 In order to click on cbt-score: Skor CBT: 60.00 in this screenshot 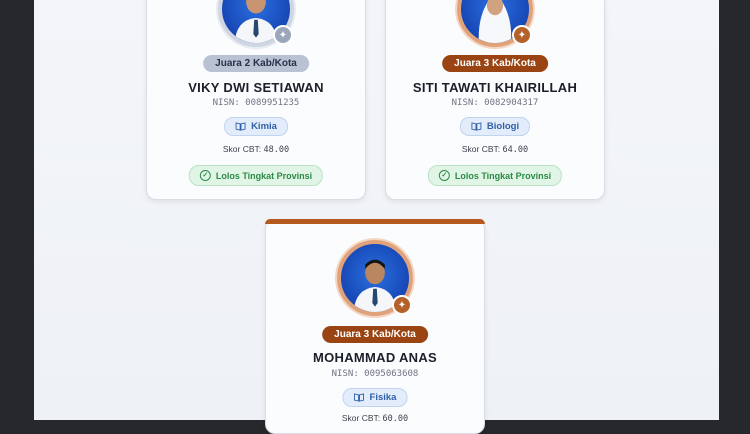, I will do `click(375, 418)`.